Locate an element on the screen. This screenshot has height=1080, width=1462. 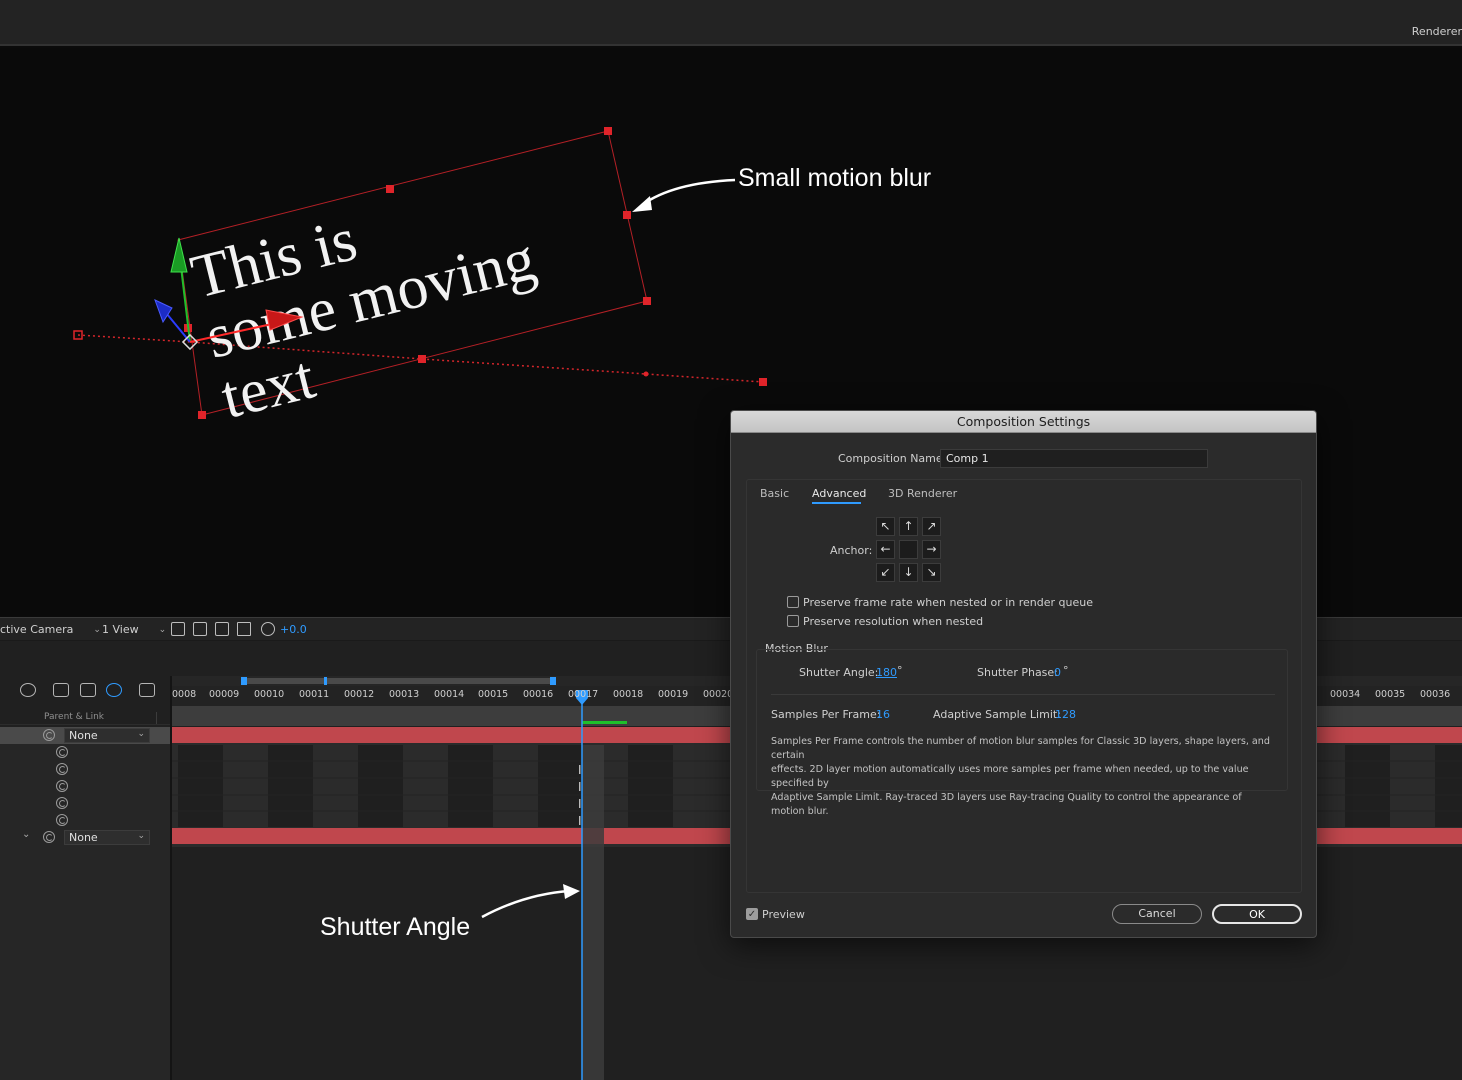
shutter-phase-degree: ° is located at coordinates (1066, 670).